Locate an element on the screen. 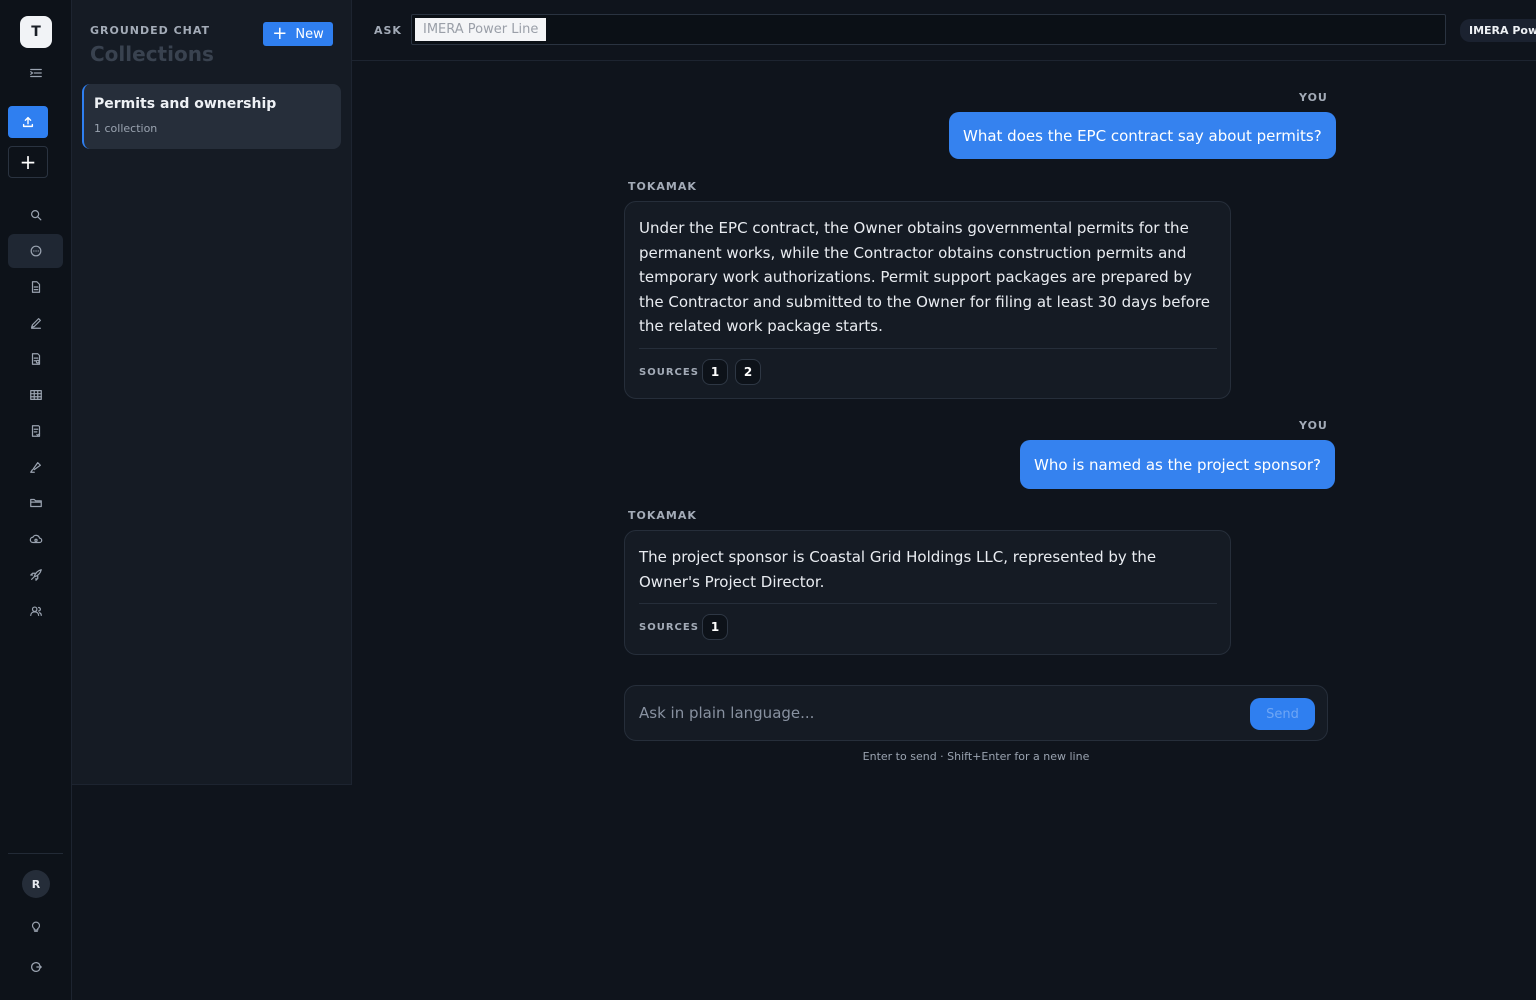 The height and width of the screenshot is (1000, 1536). user-avatar: R is located at coordinates (36, 884).